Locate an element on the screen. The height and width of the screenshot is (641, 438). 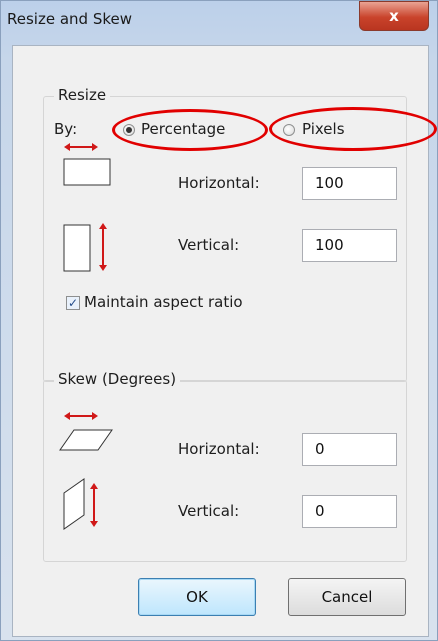
resize-horizontal-input: 100 is located at coordinates (349, 183).